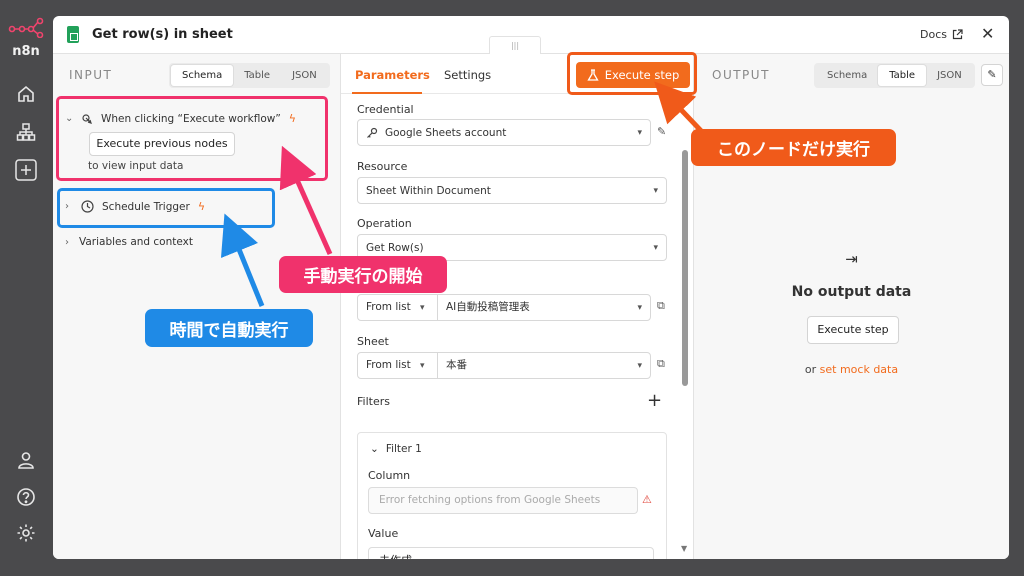  Describe the element at coordinates (512, 190) in the screenshot. I see `resource-select: Sheet Within Document ▾` at that location.